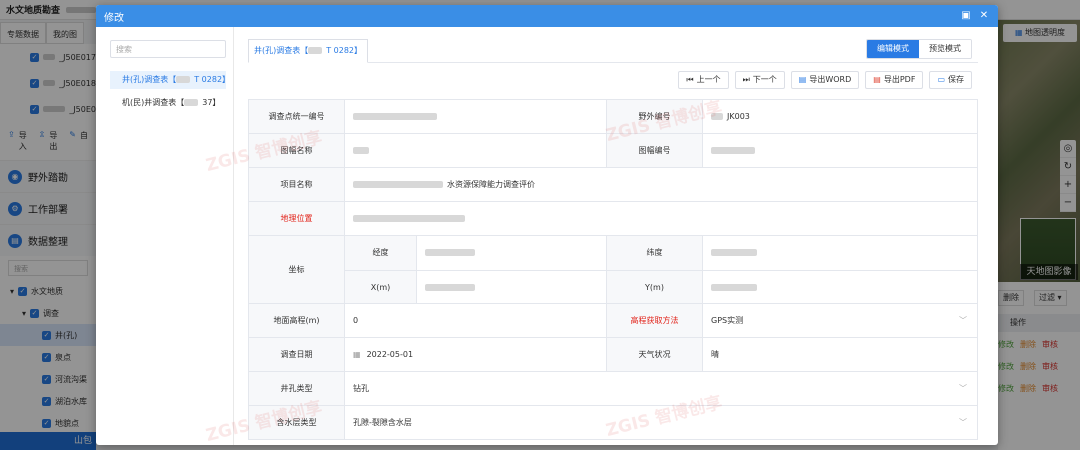  Describe the element at coordinates (168, 103) in the screenshot. I see `sidebar-item-civil-well-survey: 机(民)井调查表【 37】` at that location.